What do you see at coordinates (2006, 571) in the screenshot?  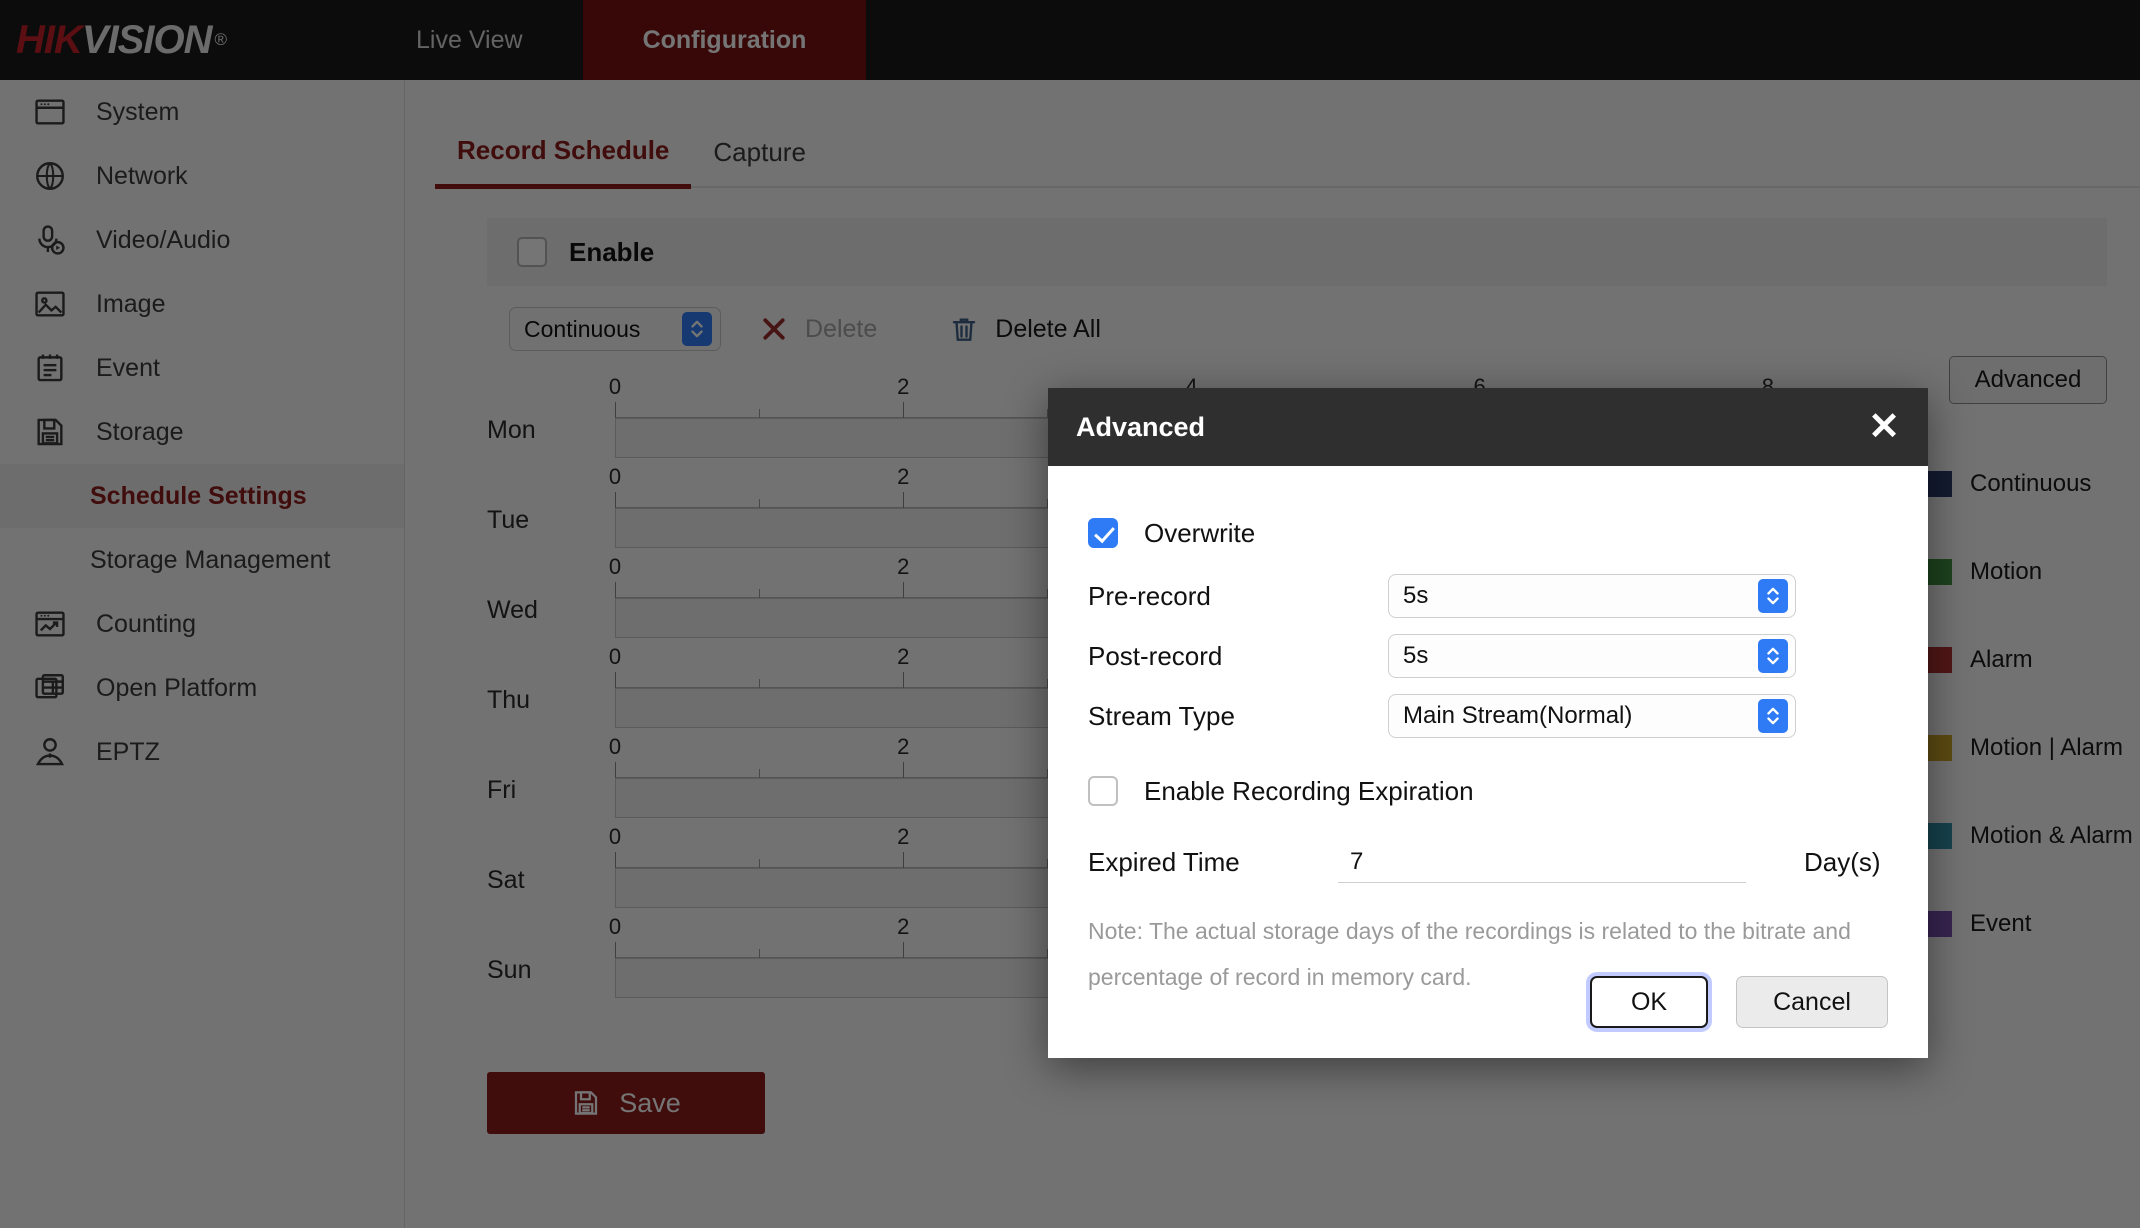 I see `legend-label: Motion` at bounding box center [2006, 571].